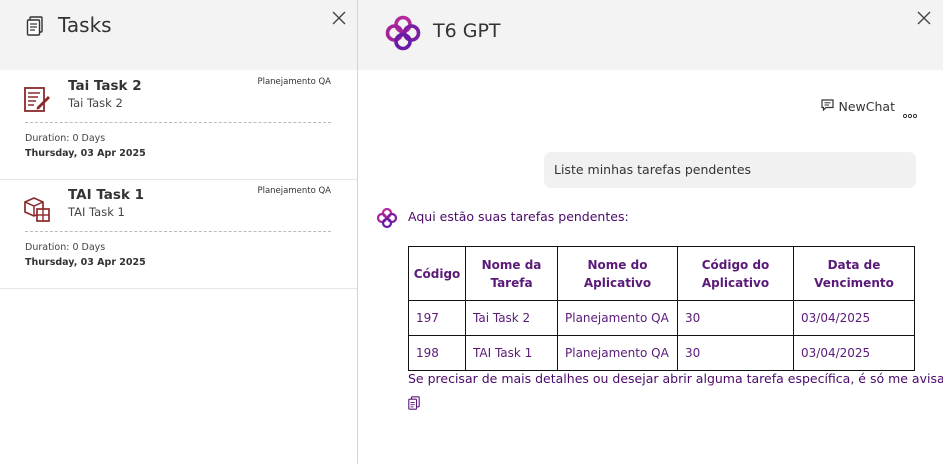  Describe the element at coordinates (35, 26) in the screenshot. I see `clipboard-icon` at that location.